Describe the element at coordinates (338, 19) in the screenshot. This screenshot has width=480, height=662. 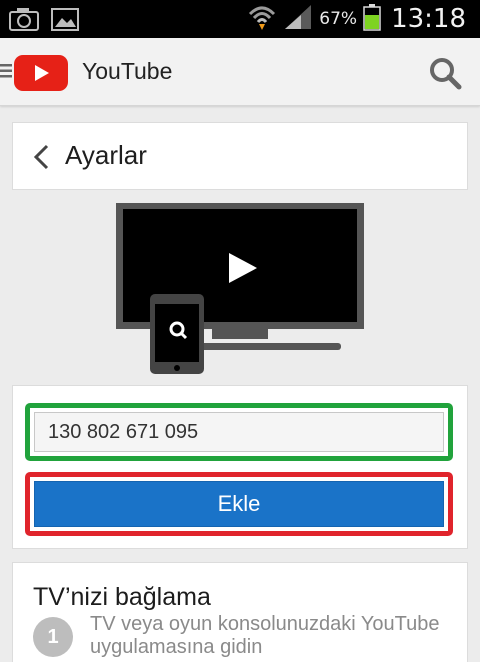
I see `battery-percent: 67%` at that location.